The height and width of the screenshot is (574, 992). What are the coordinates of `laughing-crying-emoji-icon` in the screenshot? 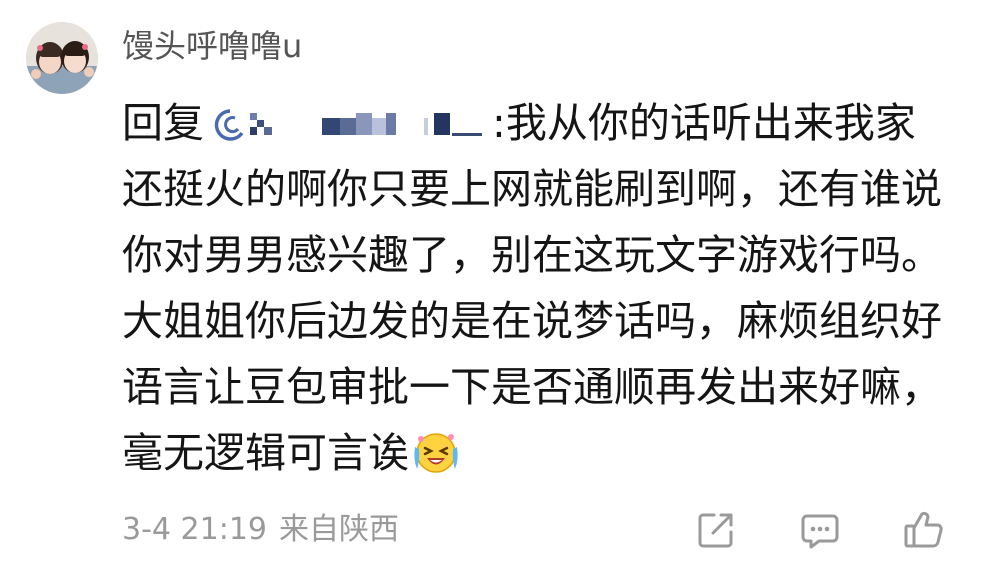 It's located at (436, 453).